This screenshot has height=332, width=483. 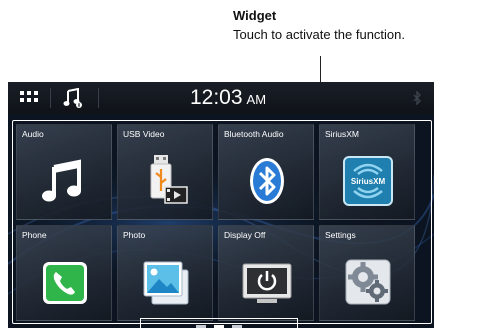 I want to click on clock: 12:03 AM, so click(x=228, y=98).